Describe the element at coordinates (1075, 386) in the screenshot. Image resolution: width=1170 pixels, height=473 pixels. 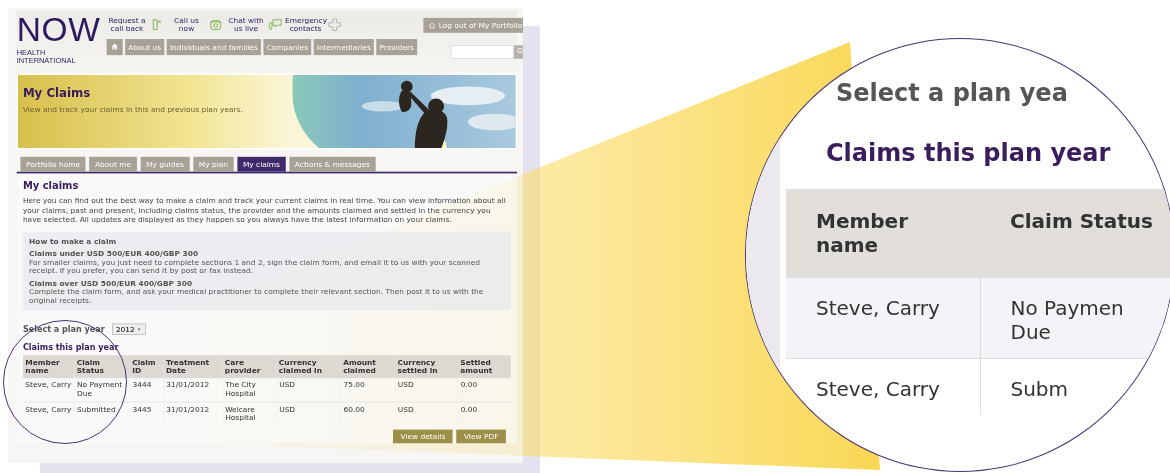
I see `table-cell: Subm` at that location.